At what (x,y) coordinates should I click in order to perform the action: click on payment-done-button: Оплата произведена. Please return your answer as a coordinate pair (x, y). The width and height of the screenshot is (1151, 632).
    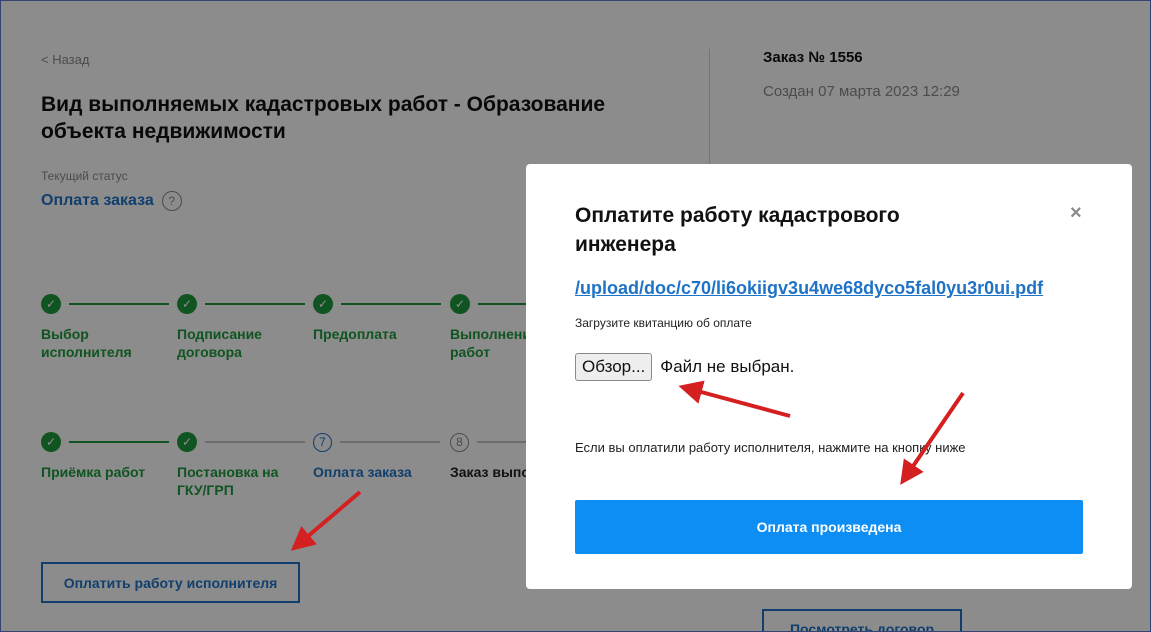
    Looking at the image, I should click on (829, 527).